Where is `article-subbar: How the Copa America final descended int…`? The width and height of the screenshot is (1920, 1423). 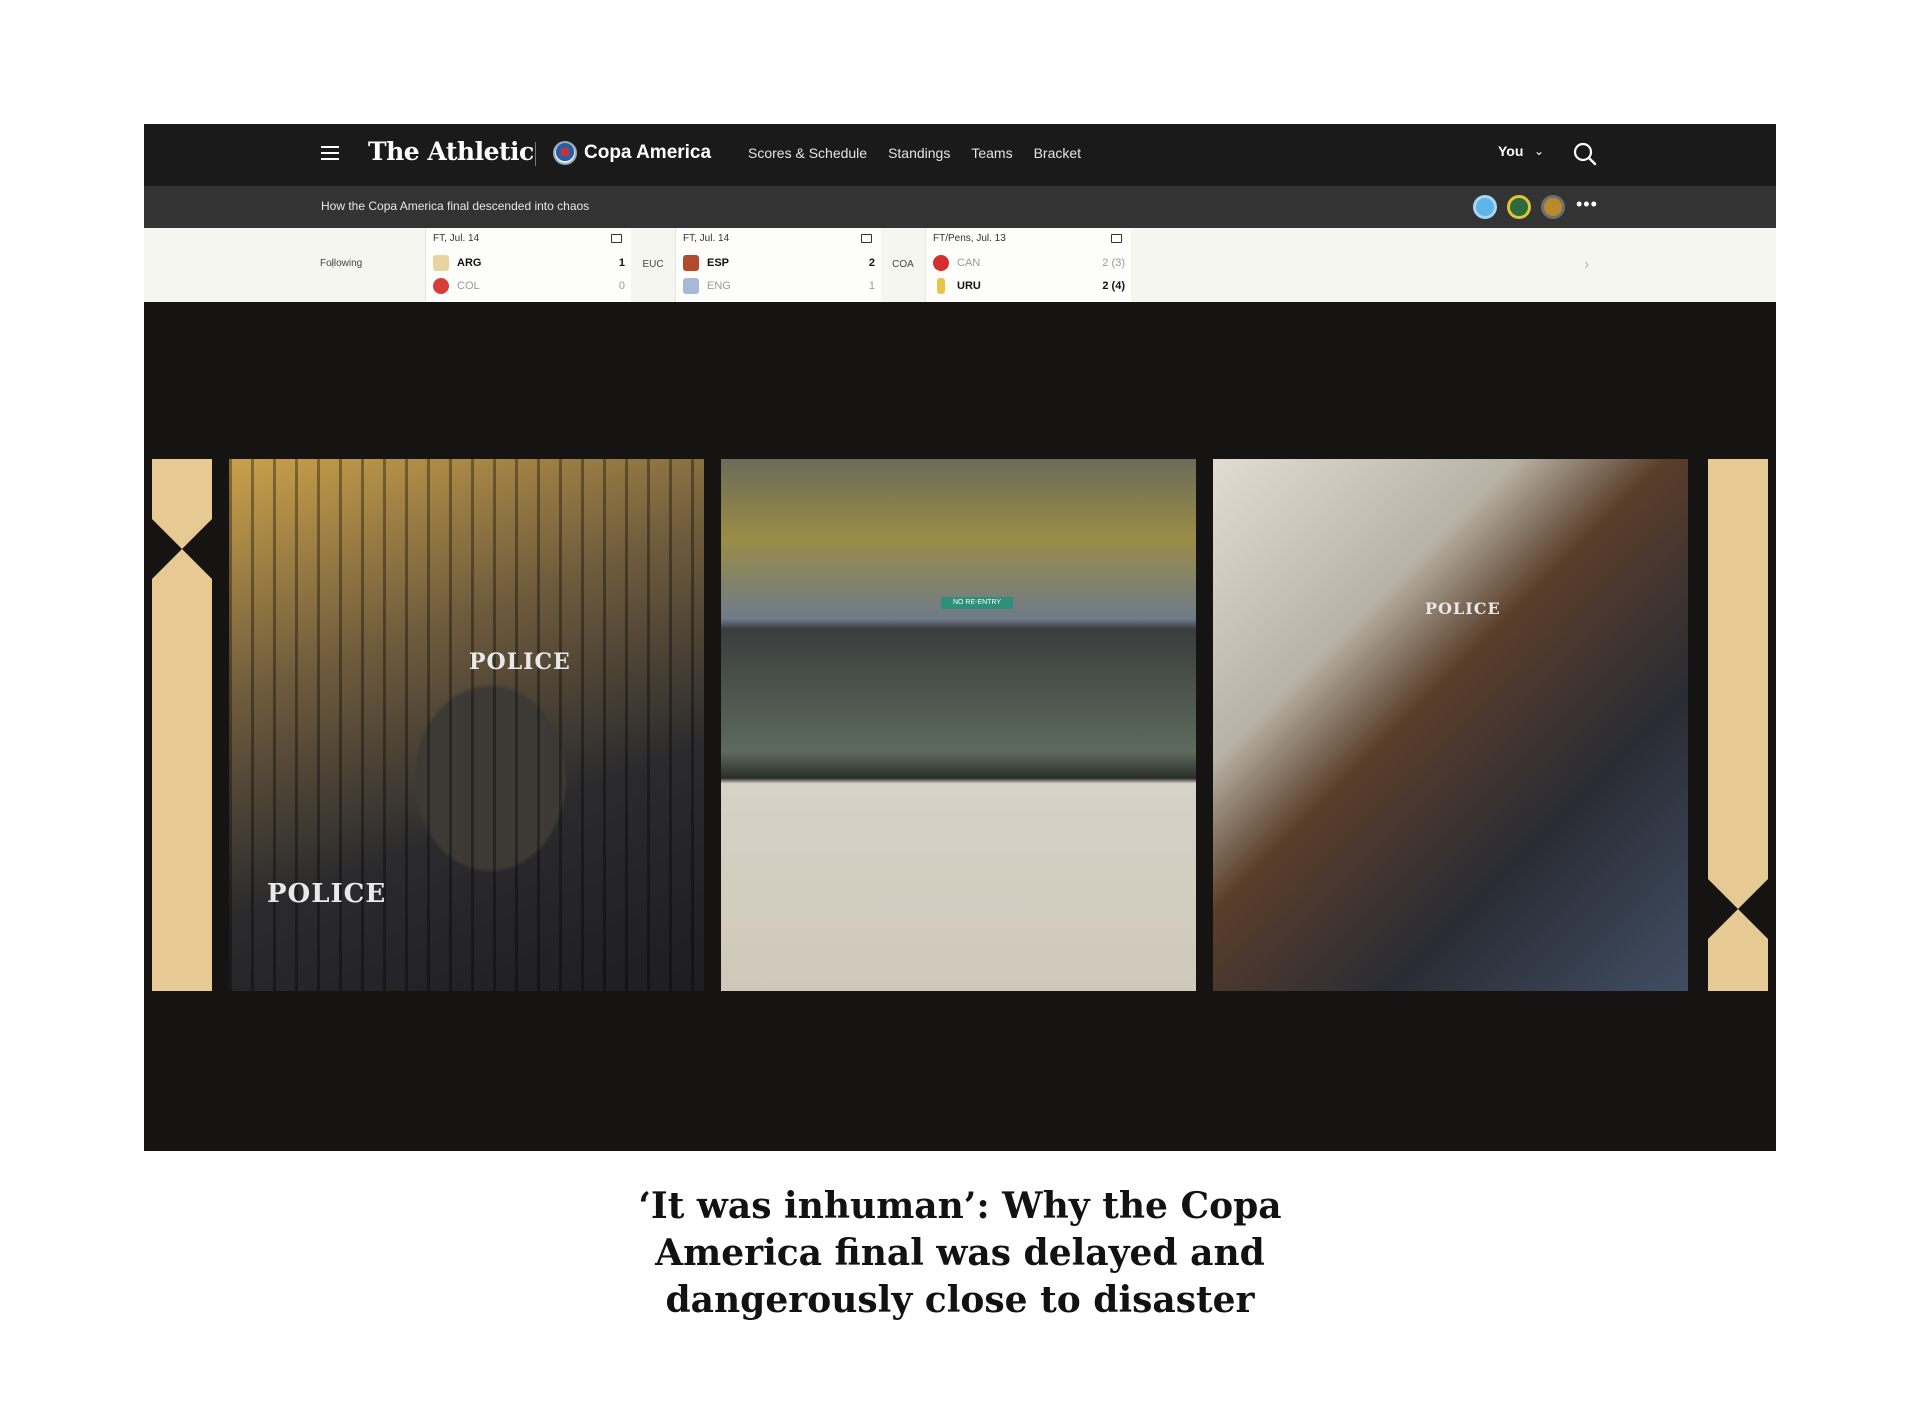
article-subbar: How the Copa America final descended int… is located at coordinates (960, 207).